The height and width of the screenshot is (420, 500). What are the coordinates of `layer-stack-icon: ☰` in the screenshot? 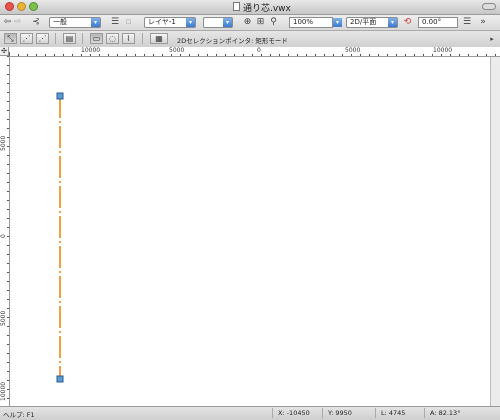 It's located at (115, 22).